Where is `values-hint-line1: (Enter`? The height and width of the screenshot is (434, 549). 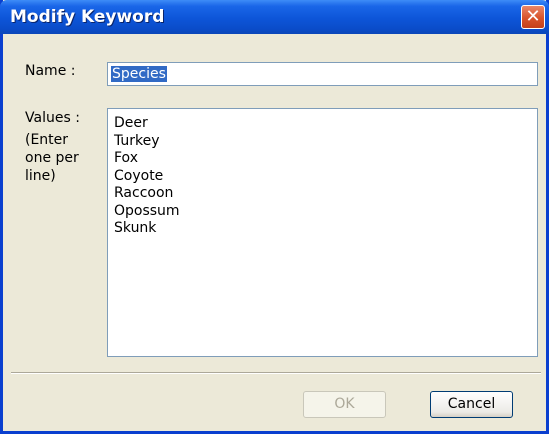
values-hint-line1: (Enter is located at coordinates (47, 140).